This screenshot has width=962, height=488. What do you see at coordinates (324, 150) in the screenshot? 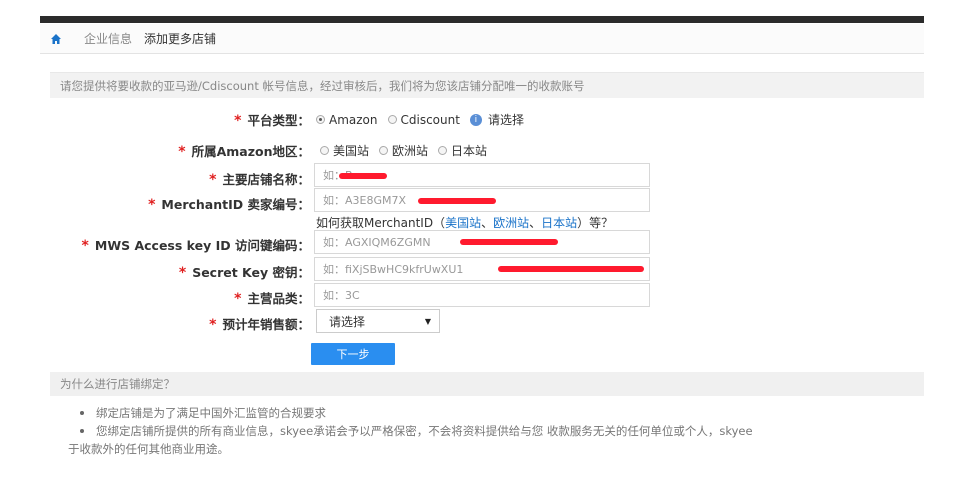
I see `radio-us-dot` at bounding box center [324, 150].